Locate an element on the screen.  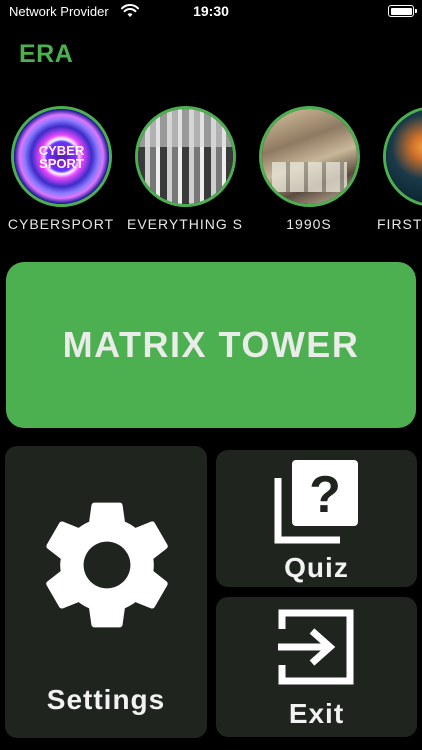
story-label: EVERYTHING S is located at coordinates (185, 224).